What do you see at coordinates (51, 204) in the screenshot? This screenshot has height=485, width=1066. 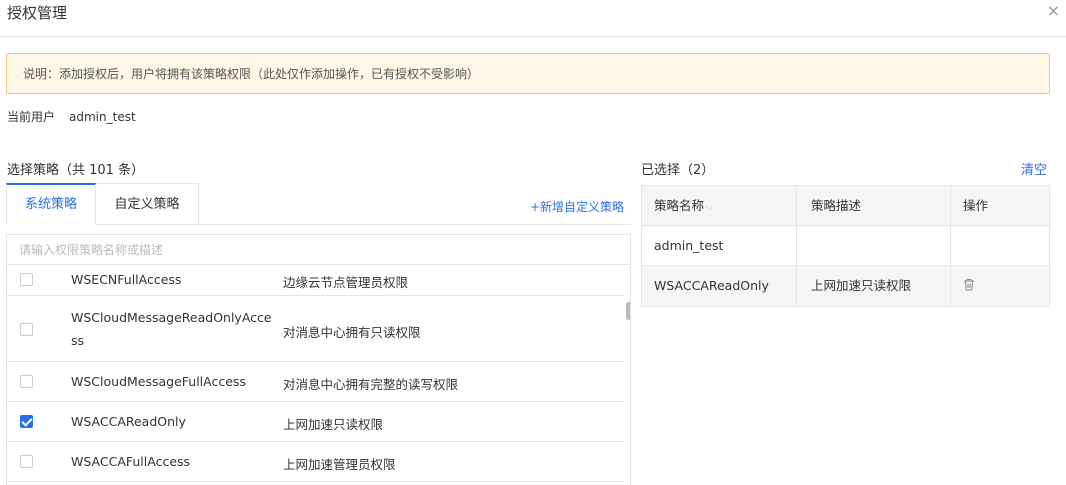 I see `tab-system-policy: 系统策略` at bounding box center [51, 204].